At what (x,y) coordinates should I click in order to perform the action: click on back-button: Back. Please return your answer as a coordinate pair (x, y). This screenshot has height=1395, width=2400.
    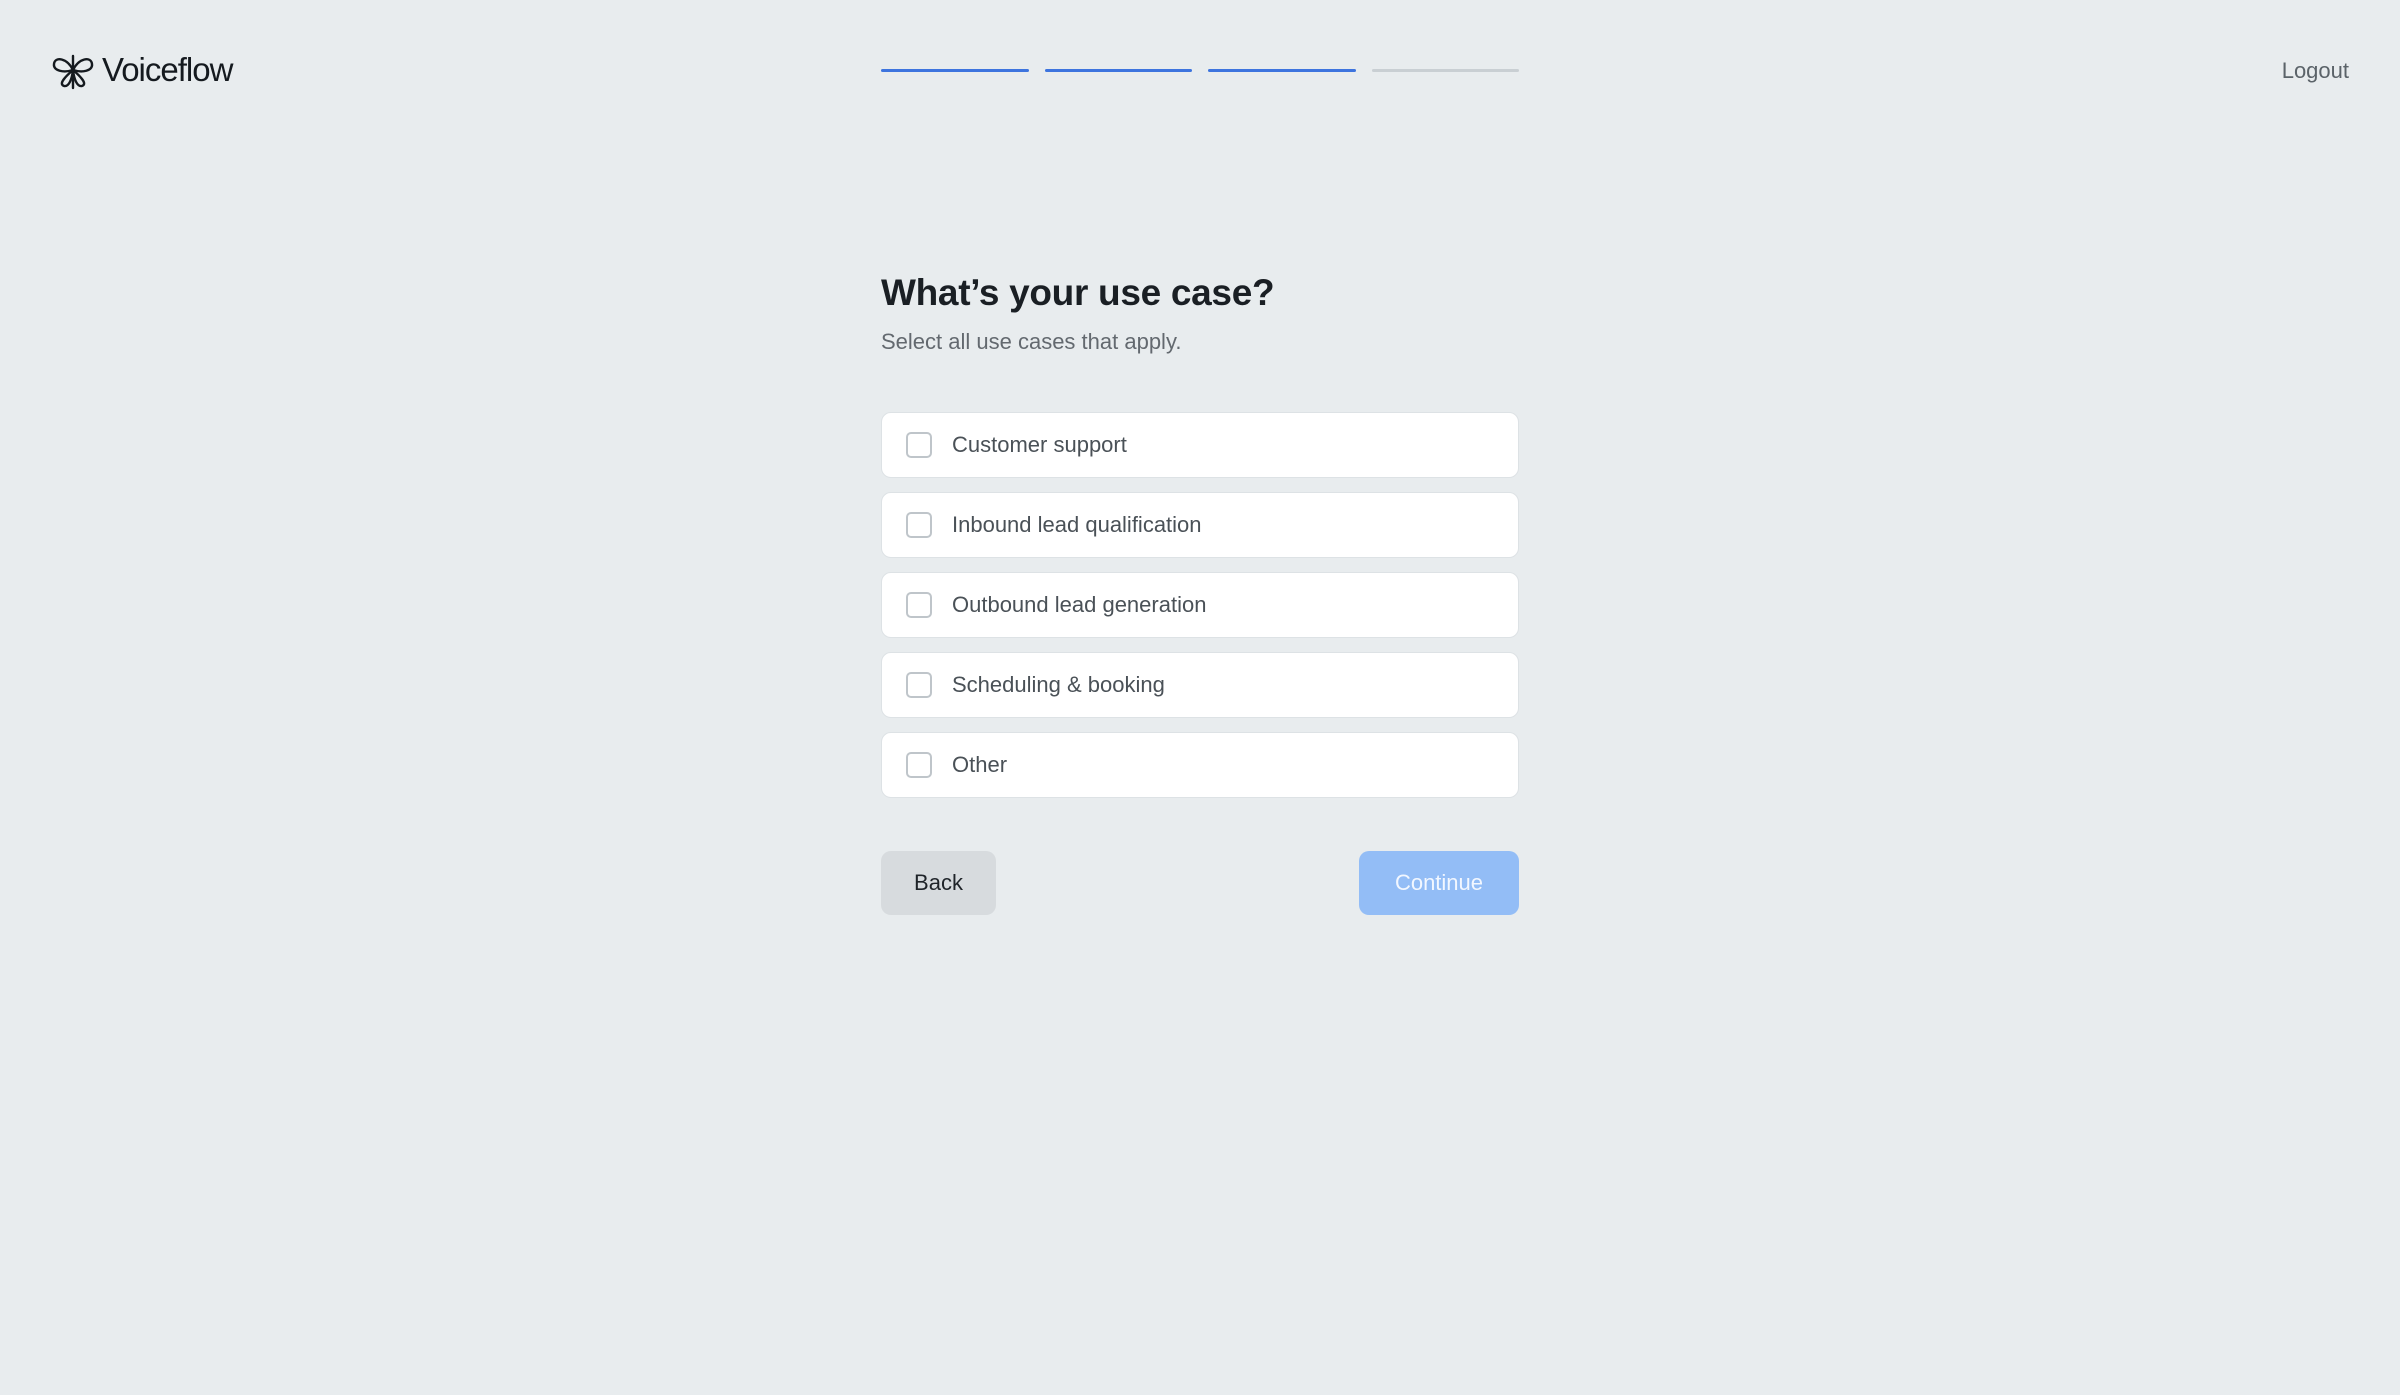
    Looking at the image, I should click on (938, 883).